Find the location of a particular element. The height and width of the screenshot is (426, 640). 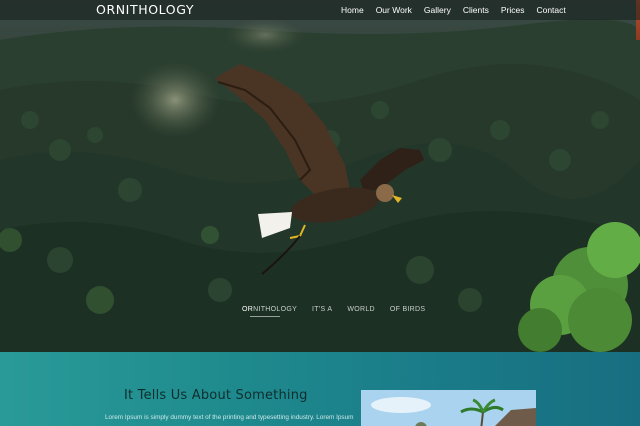

hero-tab-ornithology: ORNITHOLOGY is located at coordinates (270, 311).